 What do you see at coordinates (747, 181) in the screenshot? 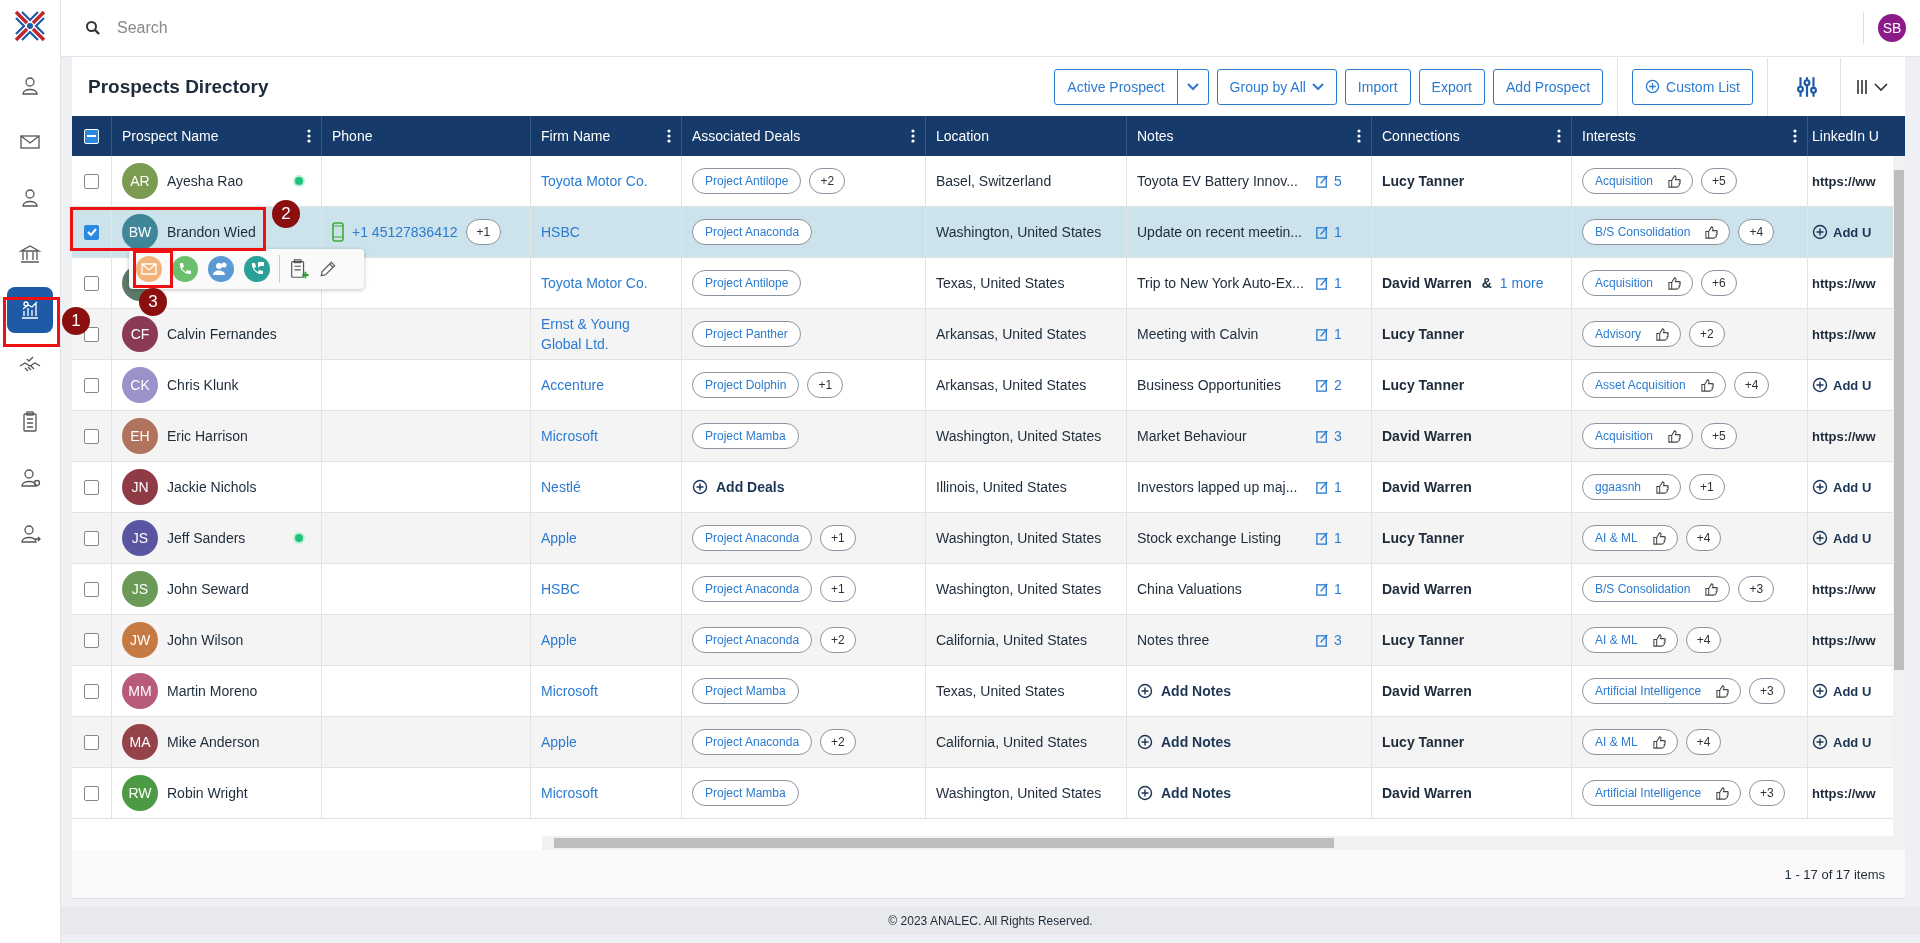
I see `deal-tag: Project Antilope` at bounding box center [747, 181].